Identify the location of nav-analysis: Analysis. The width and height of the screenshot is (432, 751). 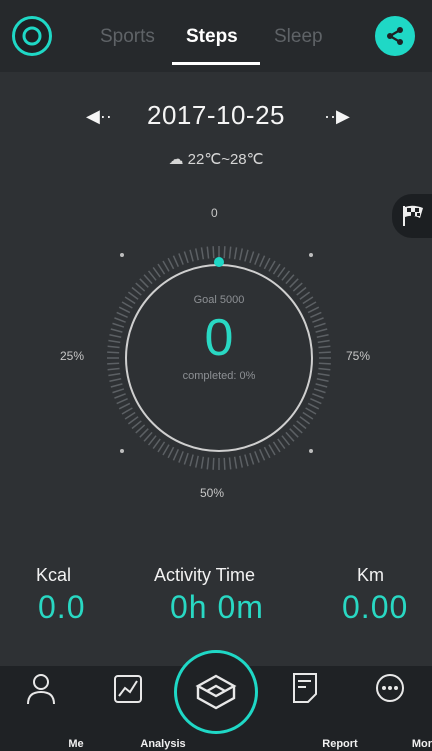
(139, 708).